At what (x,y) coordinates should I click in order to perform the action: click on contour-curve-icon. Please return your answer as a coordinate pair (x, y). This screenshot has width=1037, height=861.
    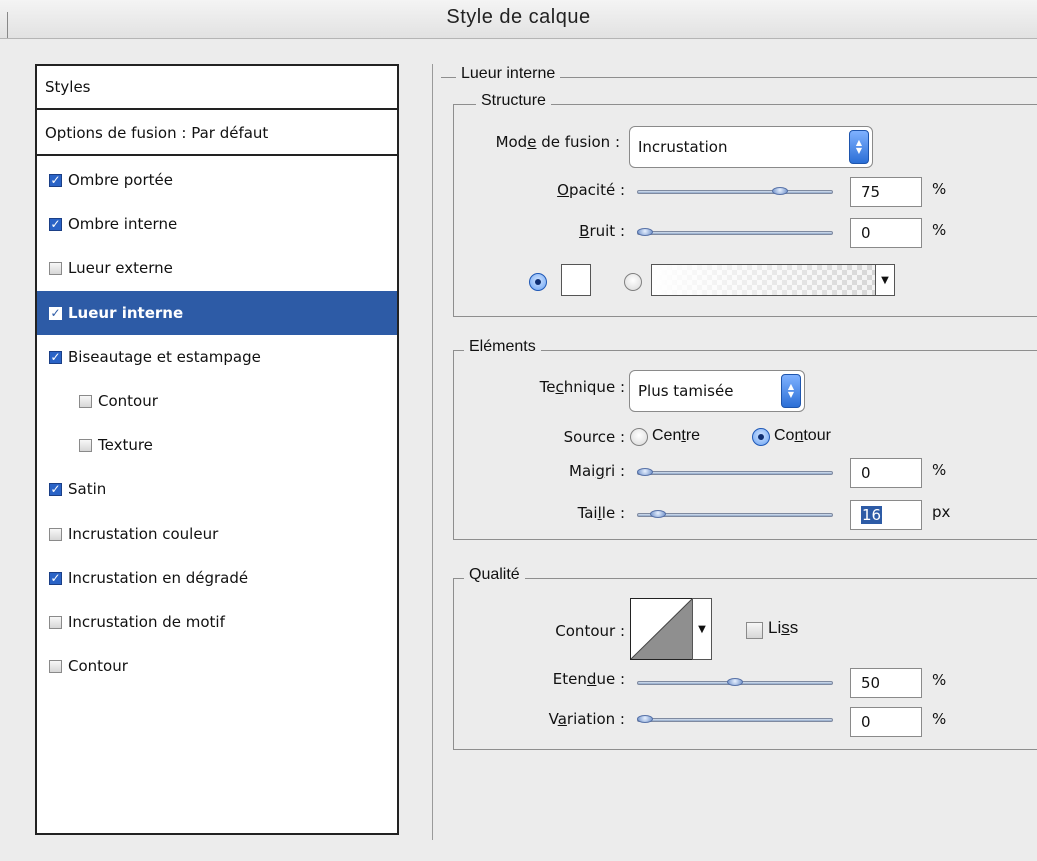
    Looking at the image, I should click on (661, 629).